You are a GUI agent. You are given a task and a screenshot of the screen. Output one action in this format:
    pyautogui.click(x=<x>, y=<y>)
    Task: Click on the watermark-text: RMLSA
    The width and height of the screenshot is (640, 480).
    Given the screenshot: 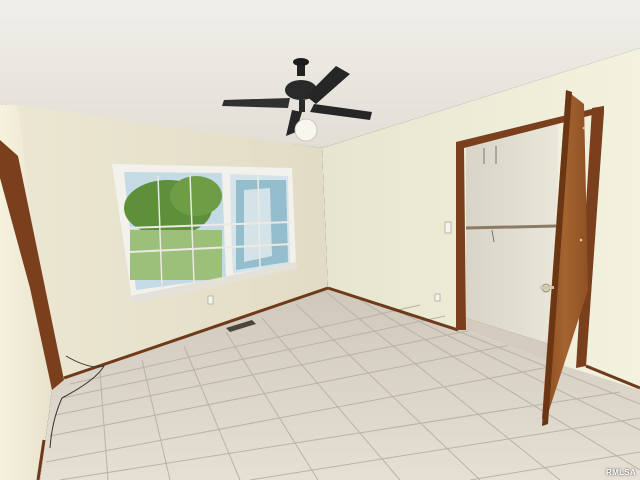 What is the action you would take?
    pyautogui.click(x=621, y=472)
    